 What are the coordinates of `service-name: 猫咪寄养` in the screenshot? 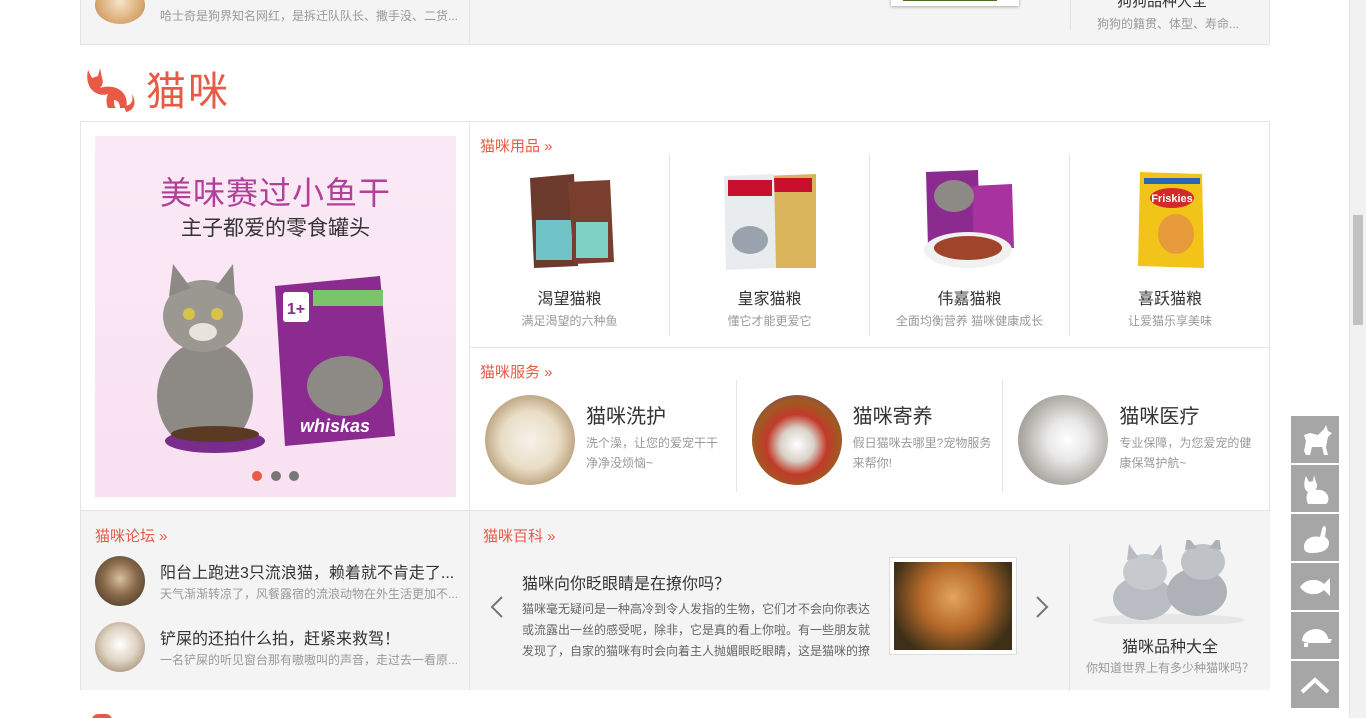 It's located at (892, 417).